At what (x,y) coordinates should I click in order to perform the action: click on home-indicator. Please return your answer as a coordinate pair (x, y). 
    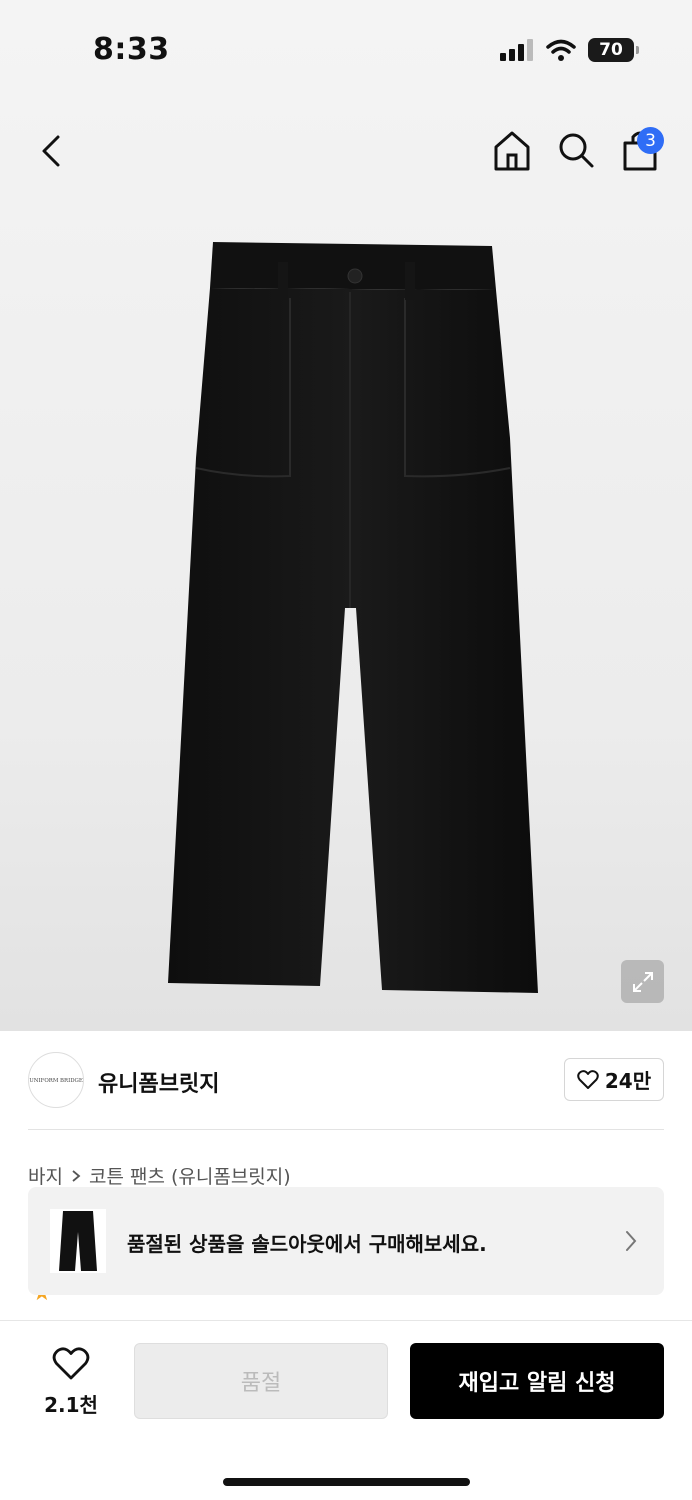
    Looking at the image, I should click on (346, 1482).